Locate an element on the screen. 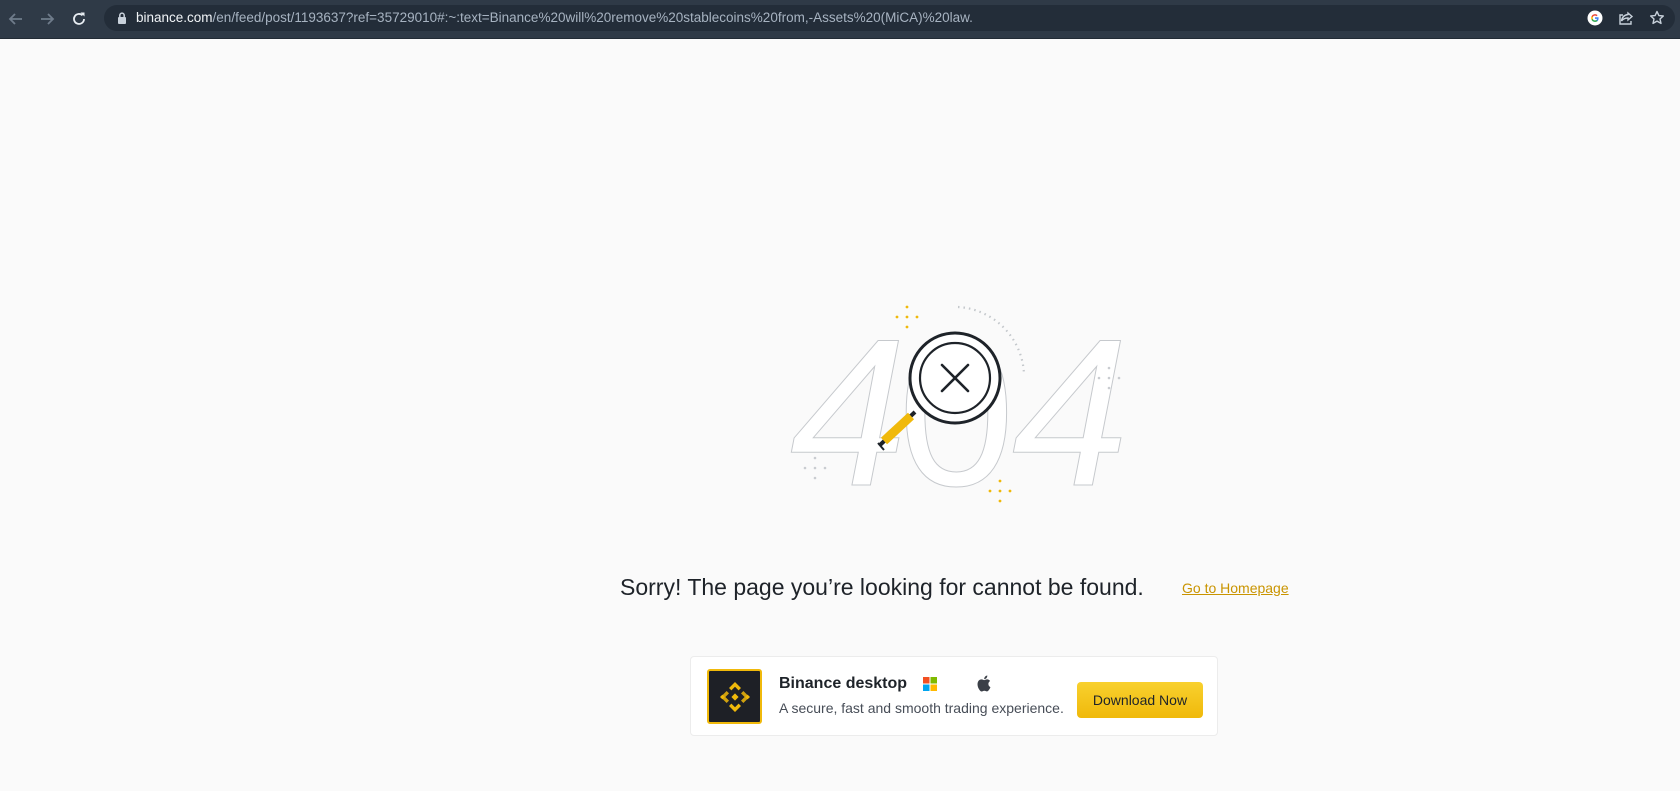 This screenshot has height=791, width=1680. share-button is located at coordinates (1626, 18).